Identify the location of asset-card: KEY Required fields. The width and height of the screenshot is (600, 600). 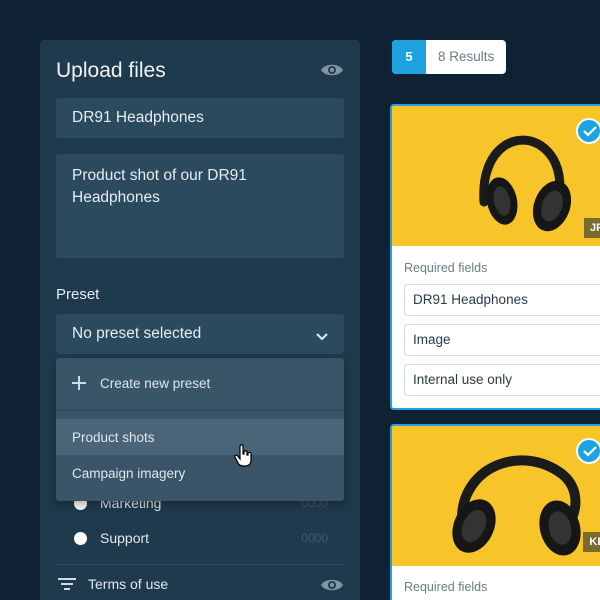
(495, 512).